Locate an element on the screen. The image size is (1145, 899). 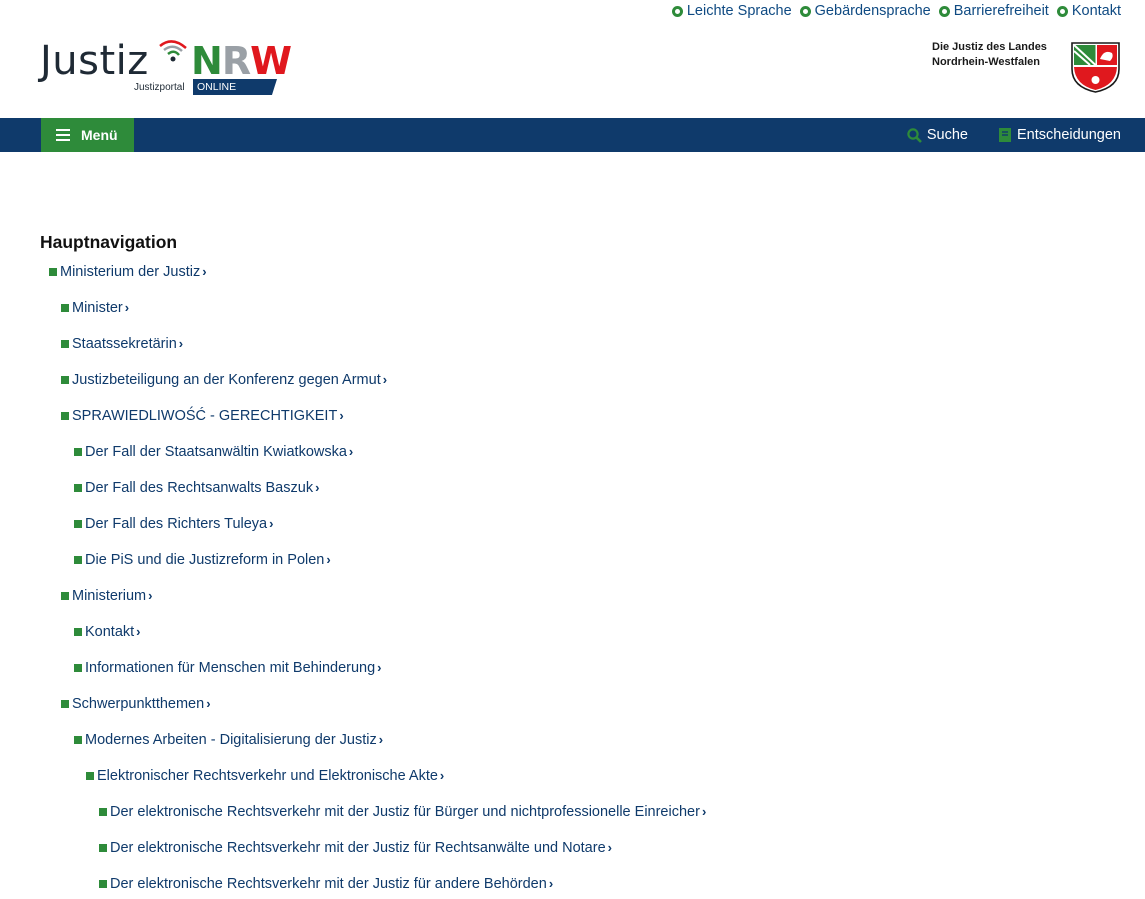
nrw-crest-icon is located at coordinates (1095, 67).